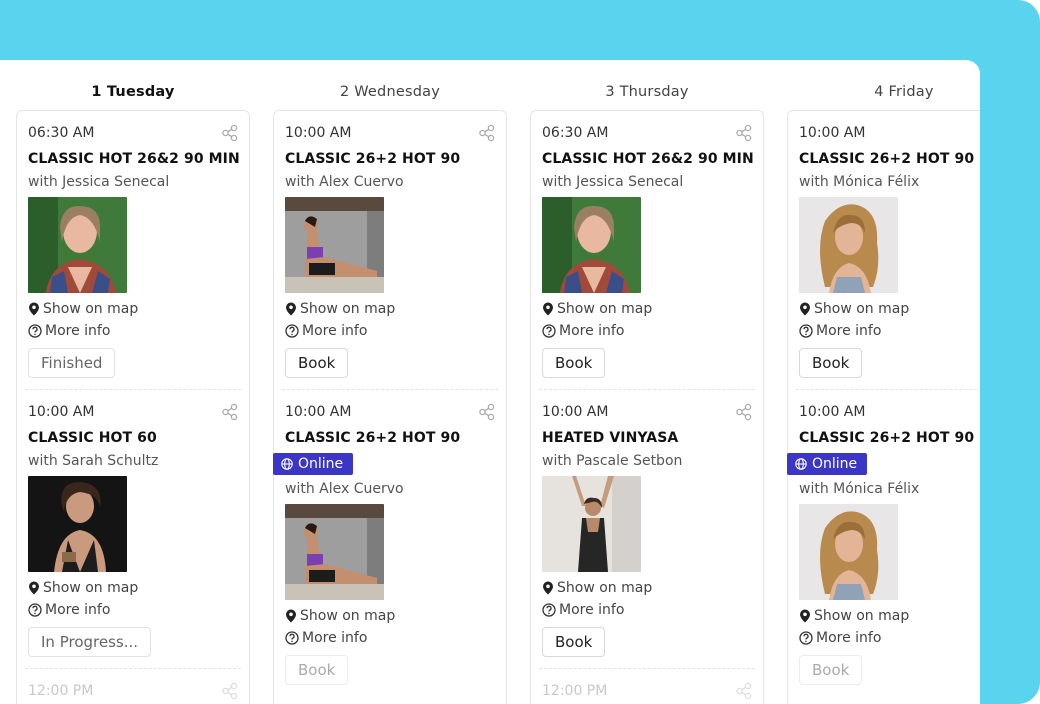 This screenshot has width=1040, height=704. What do you see at coordinates (72, 363) in the screenshot?
I see `finished-button: Finished` at bounding box center [72, 363].